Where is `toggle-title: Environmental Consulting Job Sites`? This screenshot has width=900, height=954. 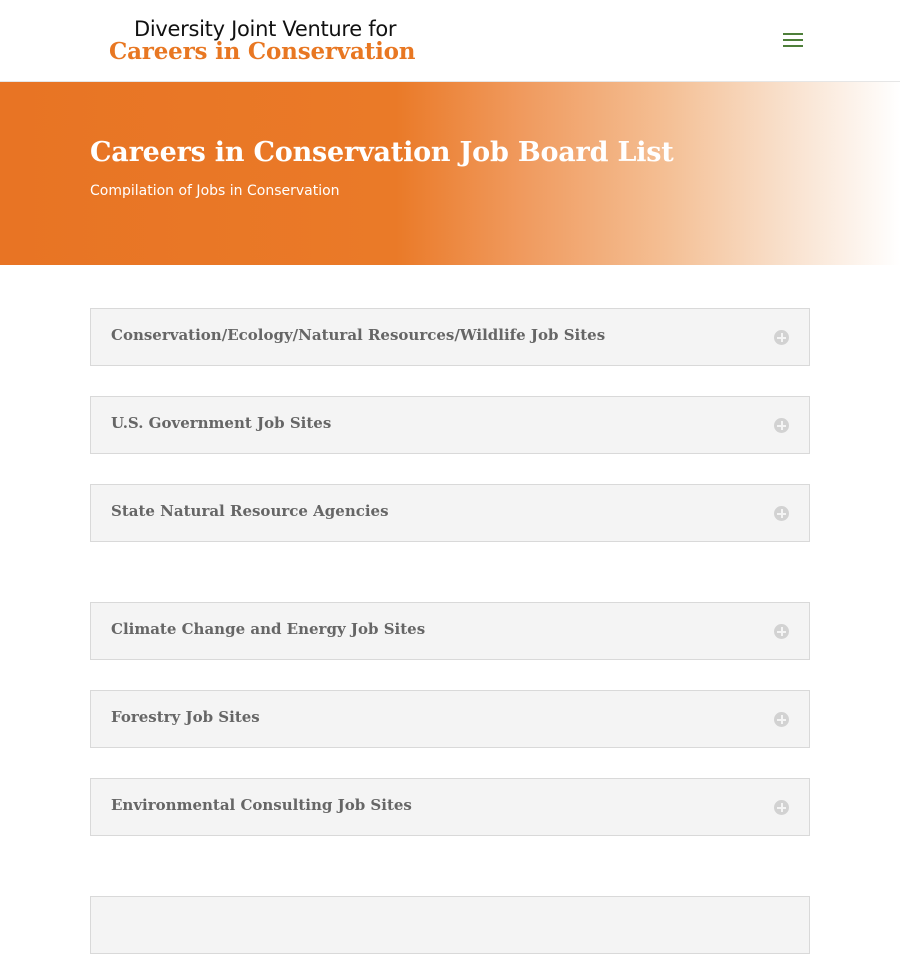
toggle-title: Environmental Consulting Job Sites is located at coordinates (261, 805).